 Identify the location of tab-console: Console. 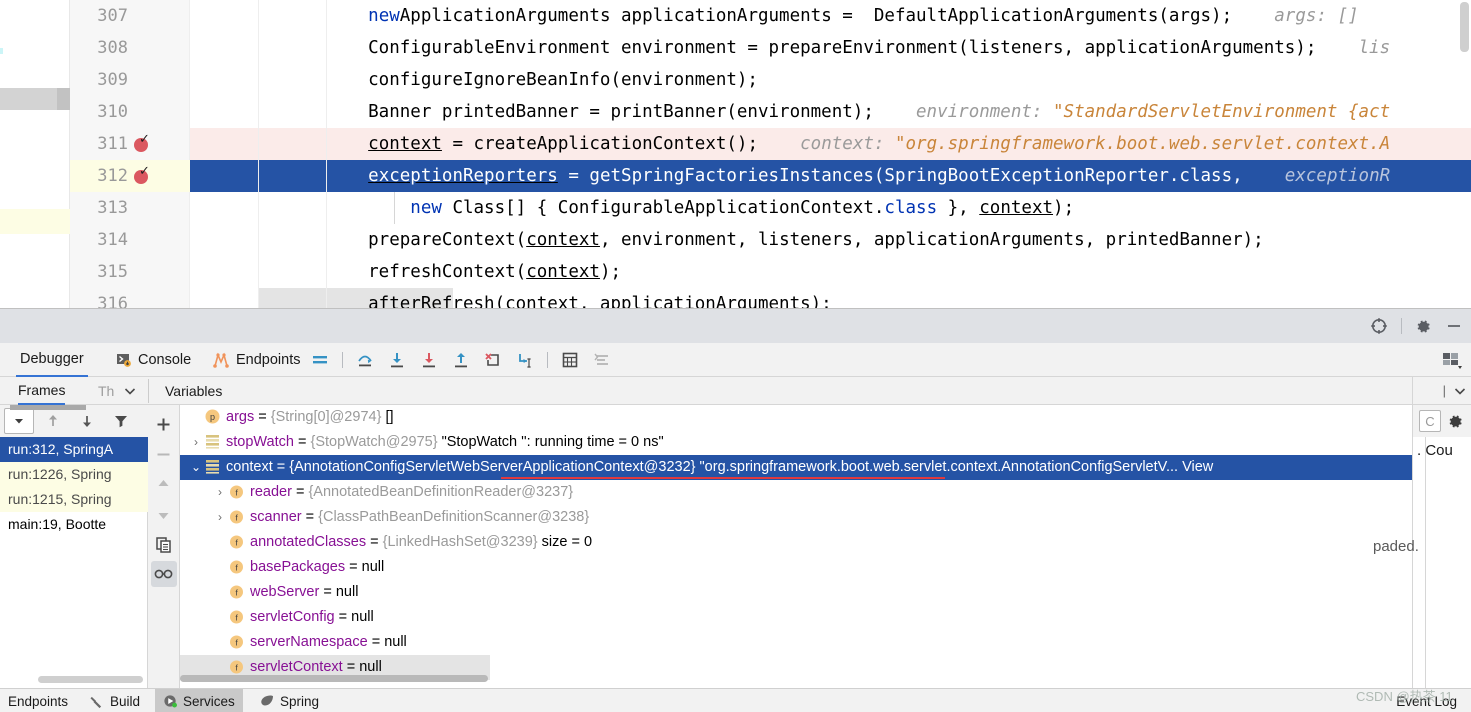
(153, 360).